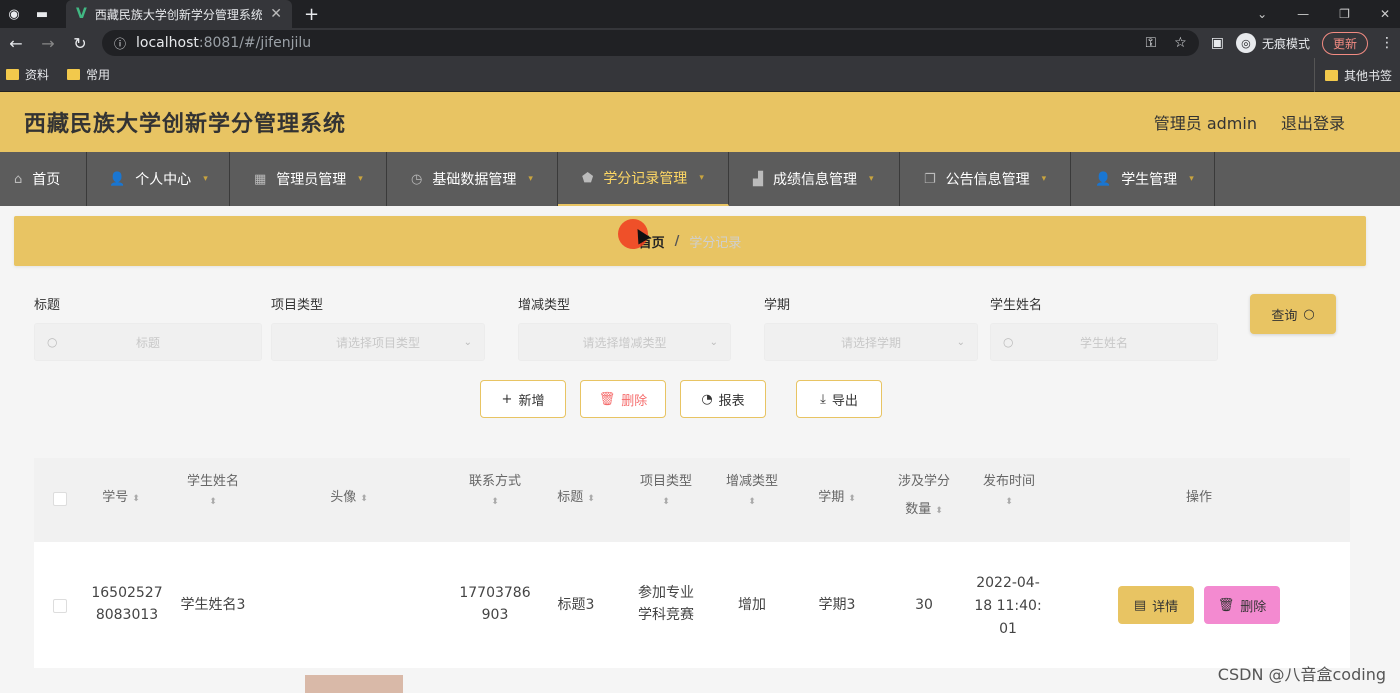 The width and height of the screenshot is (1400, 693). Describe the element at coordinates (1151, 43) in the screenshot. I see `key-icon: ⚿` at that location.